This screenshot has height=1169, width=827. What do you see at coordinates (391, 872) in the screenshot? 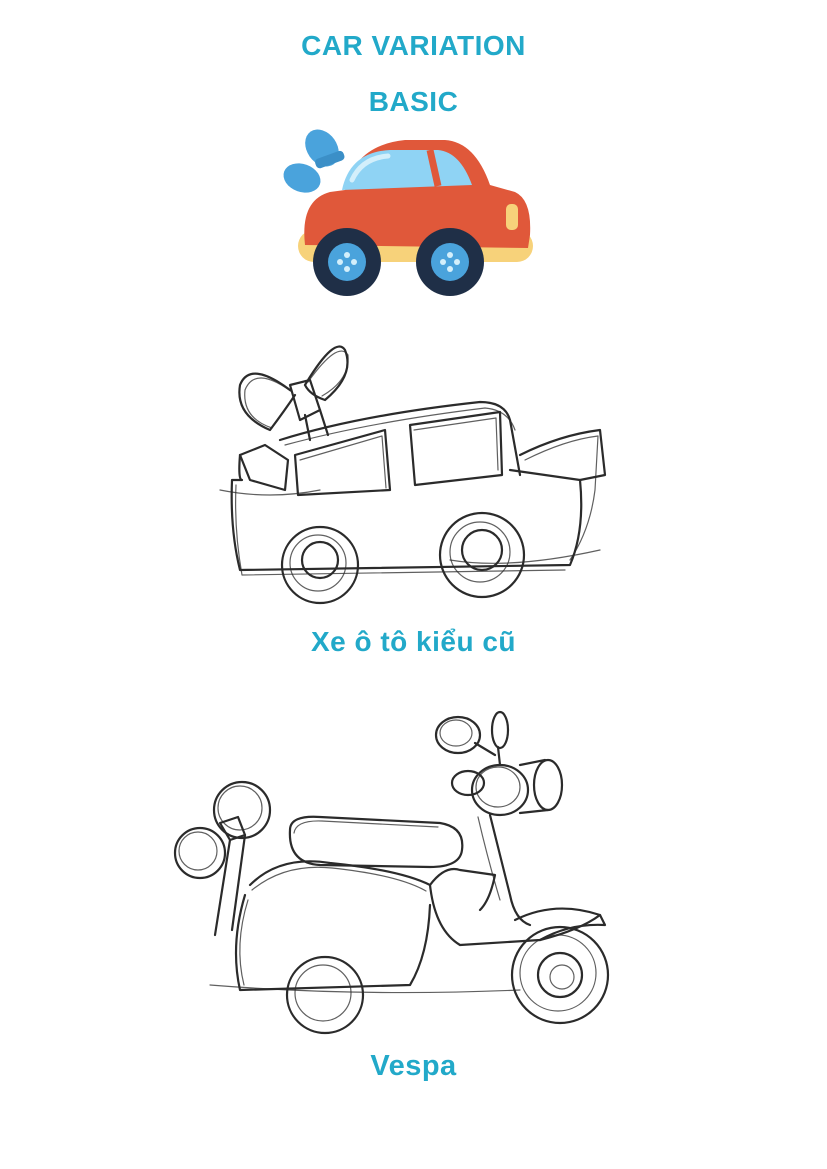
I see `vespa-sketch-icon` at bounding box center [391, 872].